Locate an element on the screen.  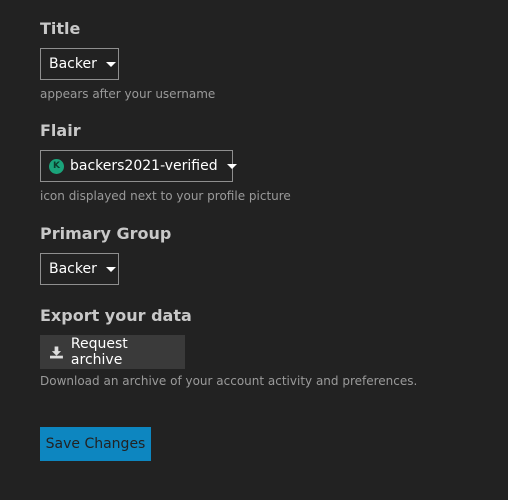
title-heading: Title is located at coordinates (60, 28).